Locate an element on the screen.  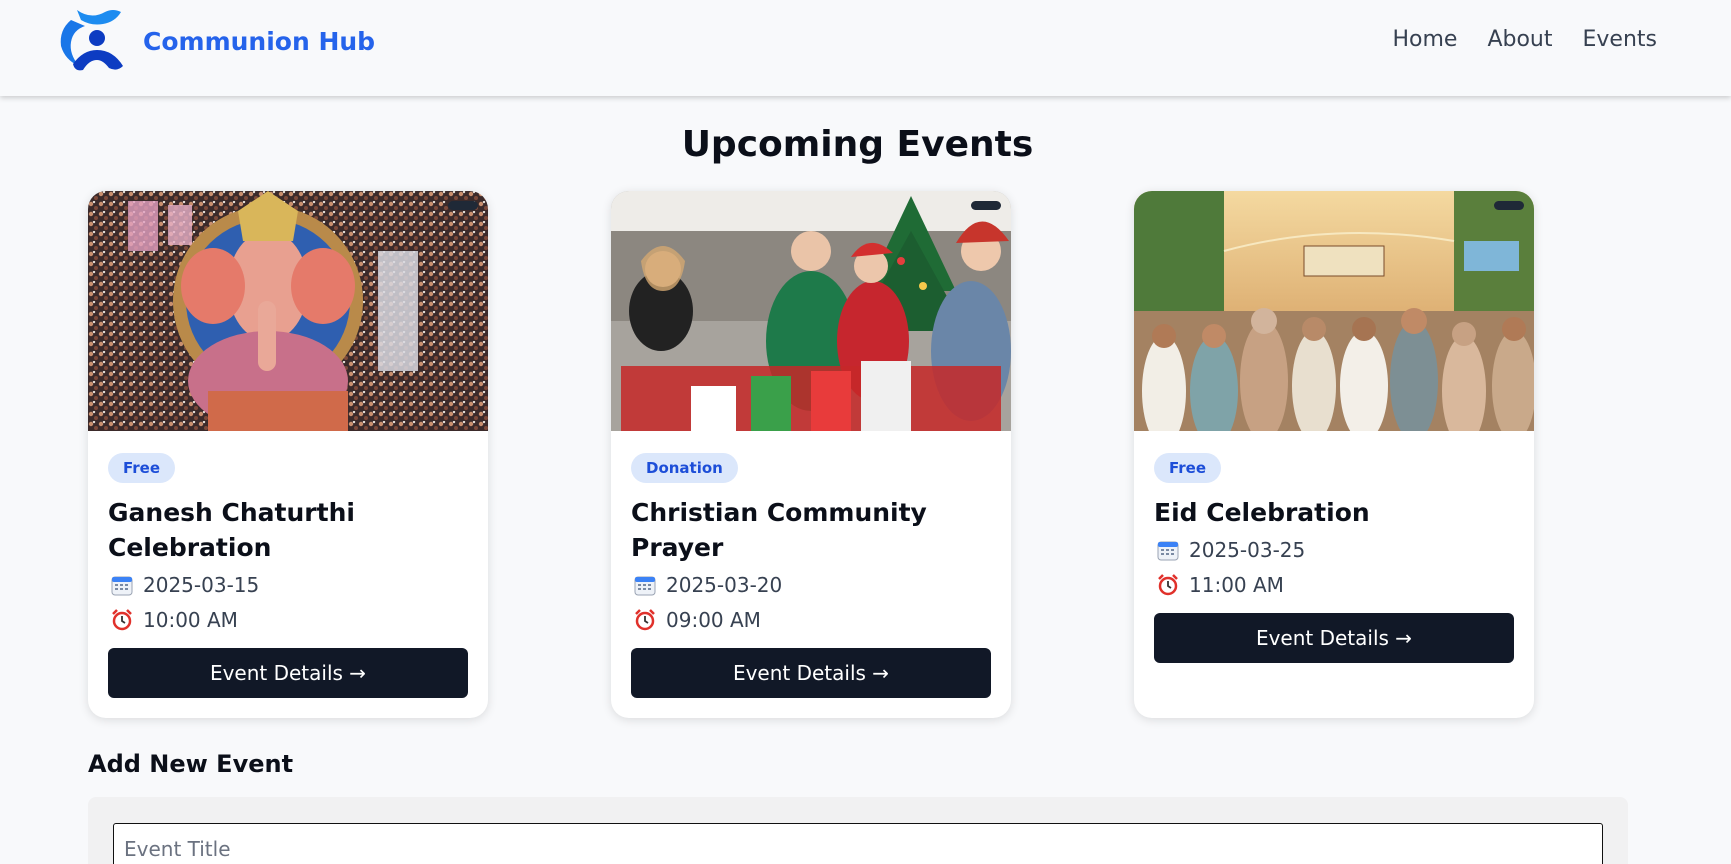
add-event-heading: Add New Event is located at coordinates (191, 764).